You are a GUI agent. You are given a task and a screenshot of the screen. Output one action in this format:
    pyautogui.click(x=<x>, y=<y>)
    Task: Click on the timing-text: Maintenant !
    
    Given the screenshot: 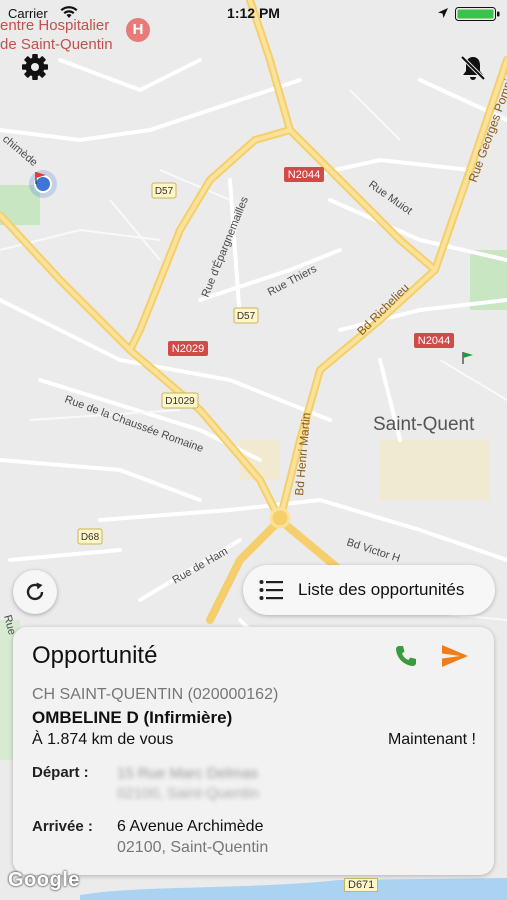 What is the action you would take?
    pyautogui.click(x=431, y=739)
    